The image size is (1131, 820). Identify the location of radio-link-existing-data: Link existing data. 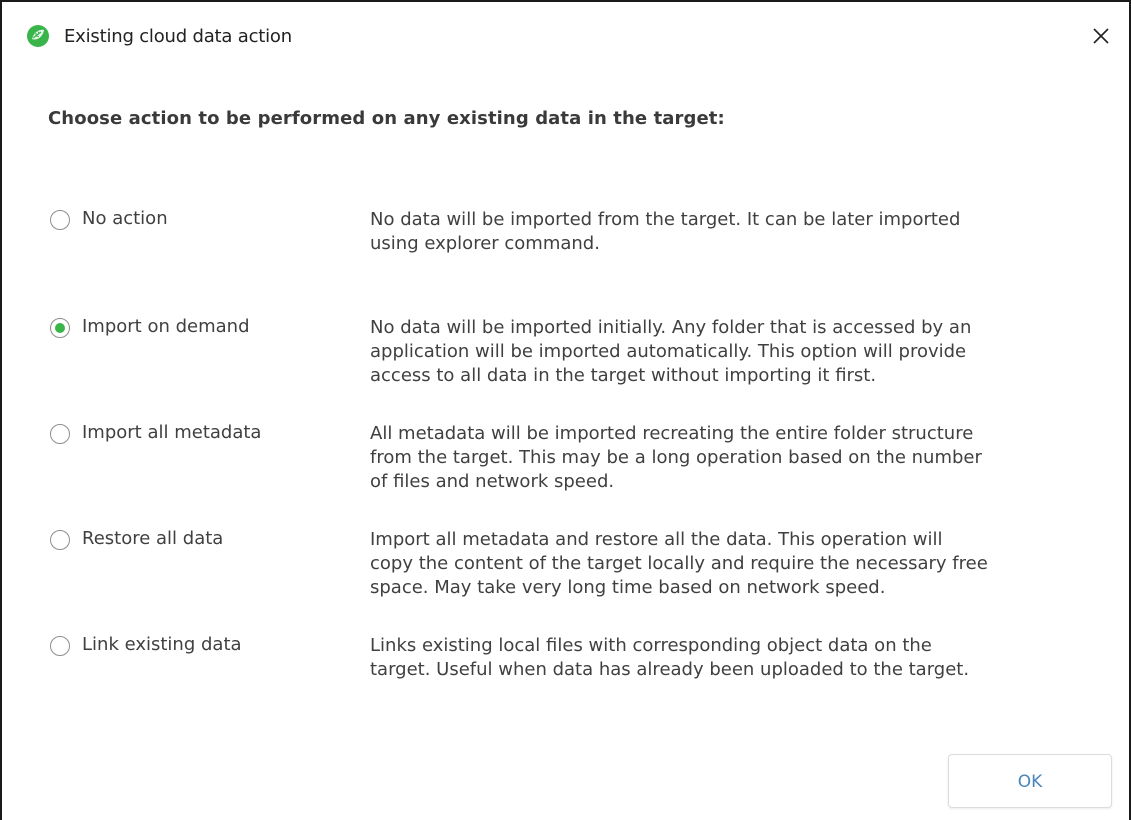
(213, 648).